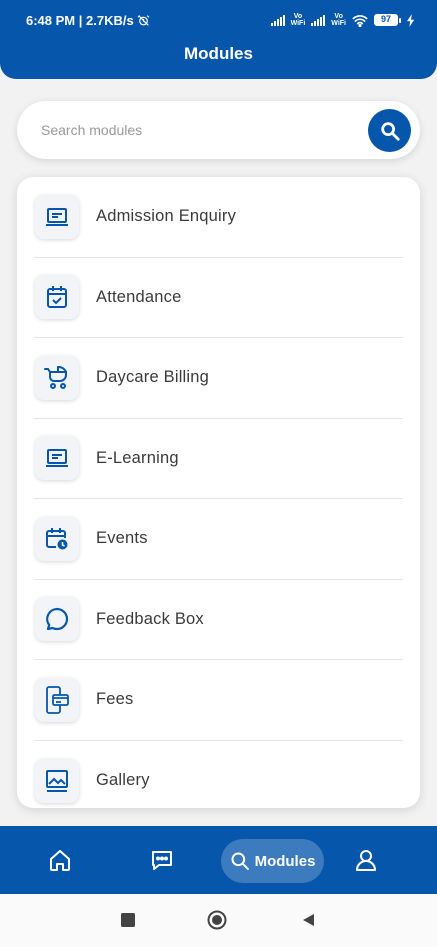  I want to click on payment-card-icon, so click(57, 699).